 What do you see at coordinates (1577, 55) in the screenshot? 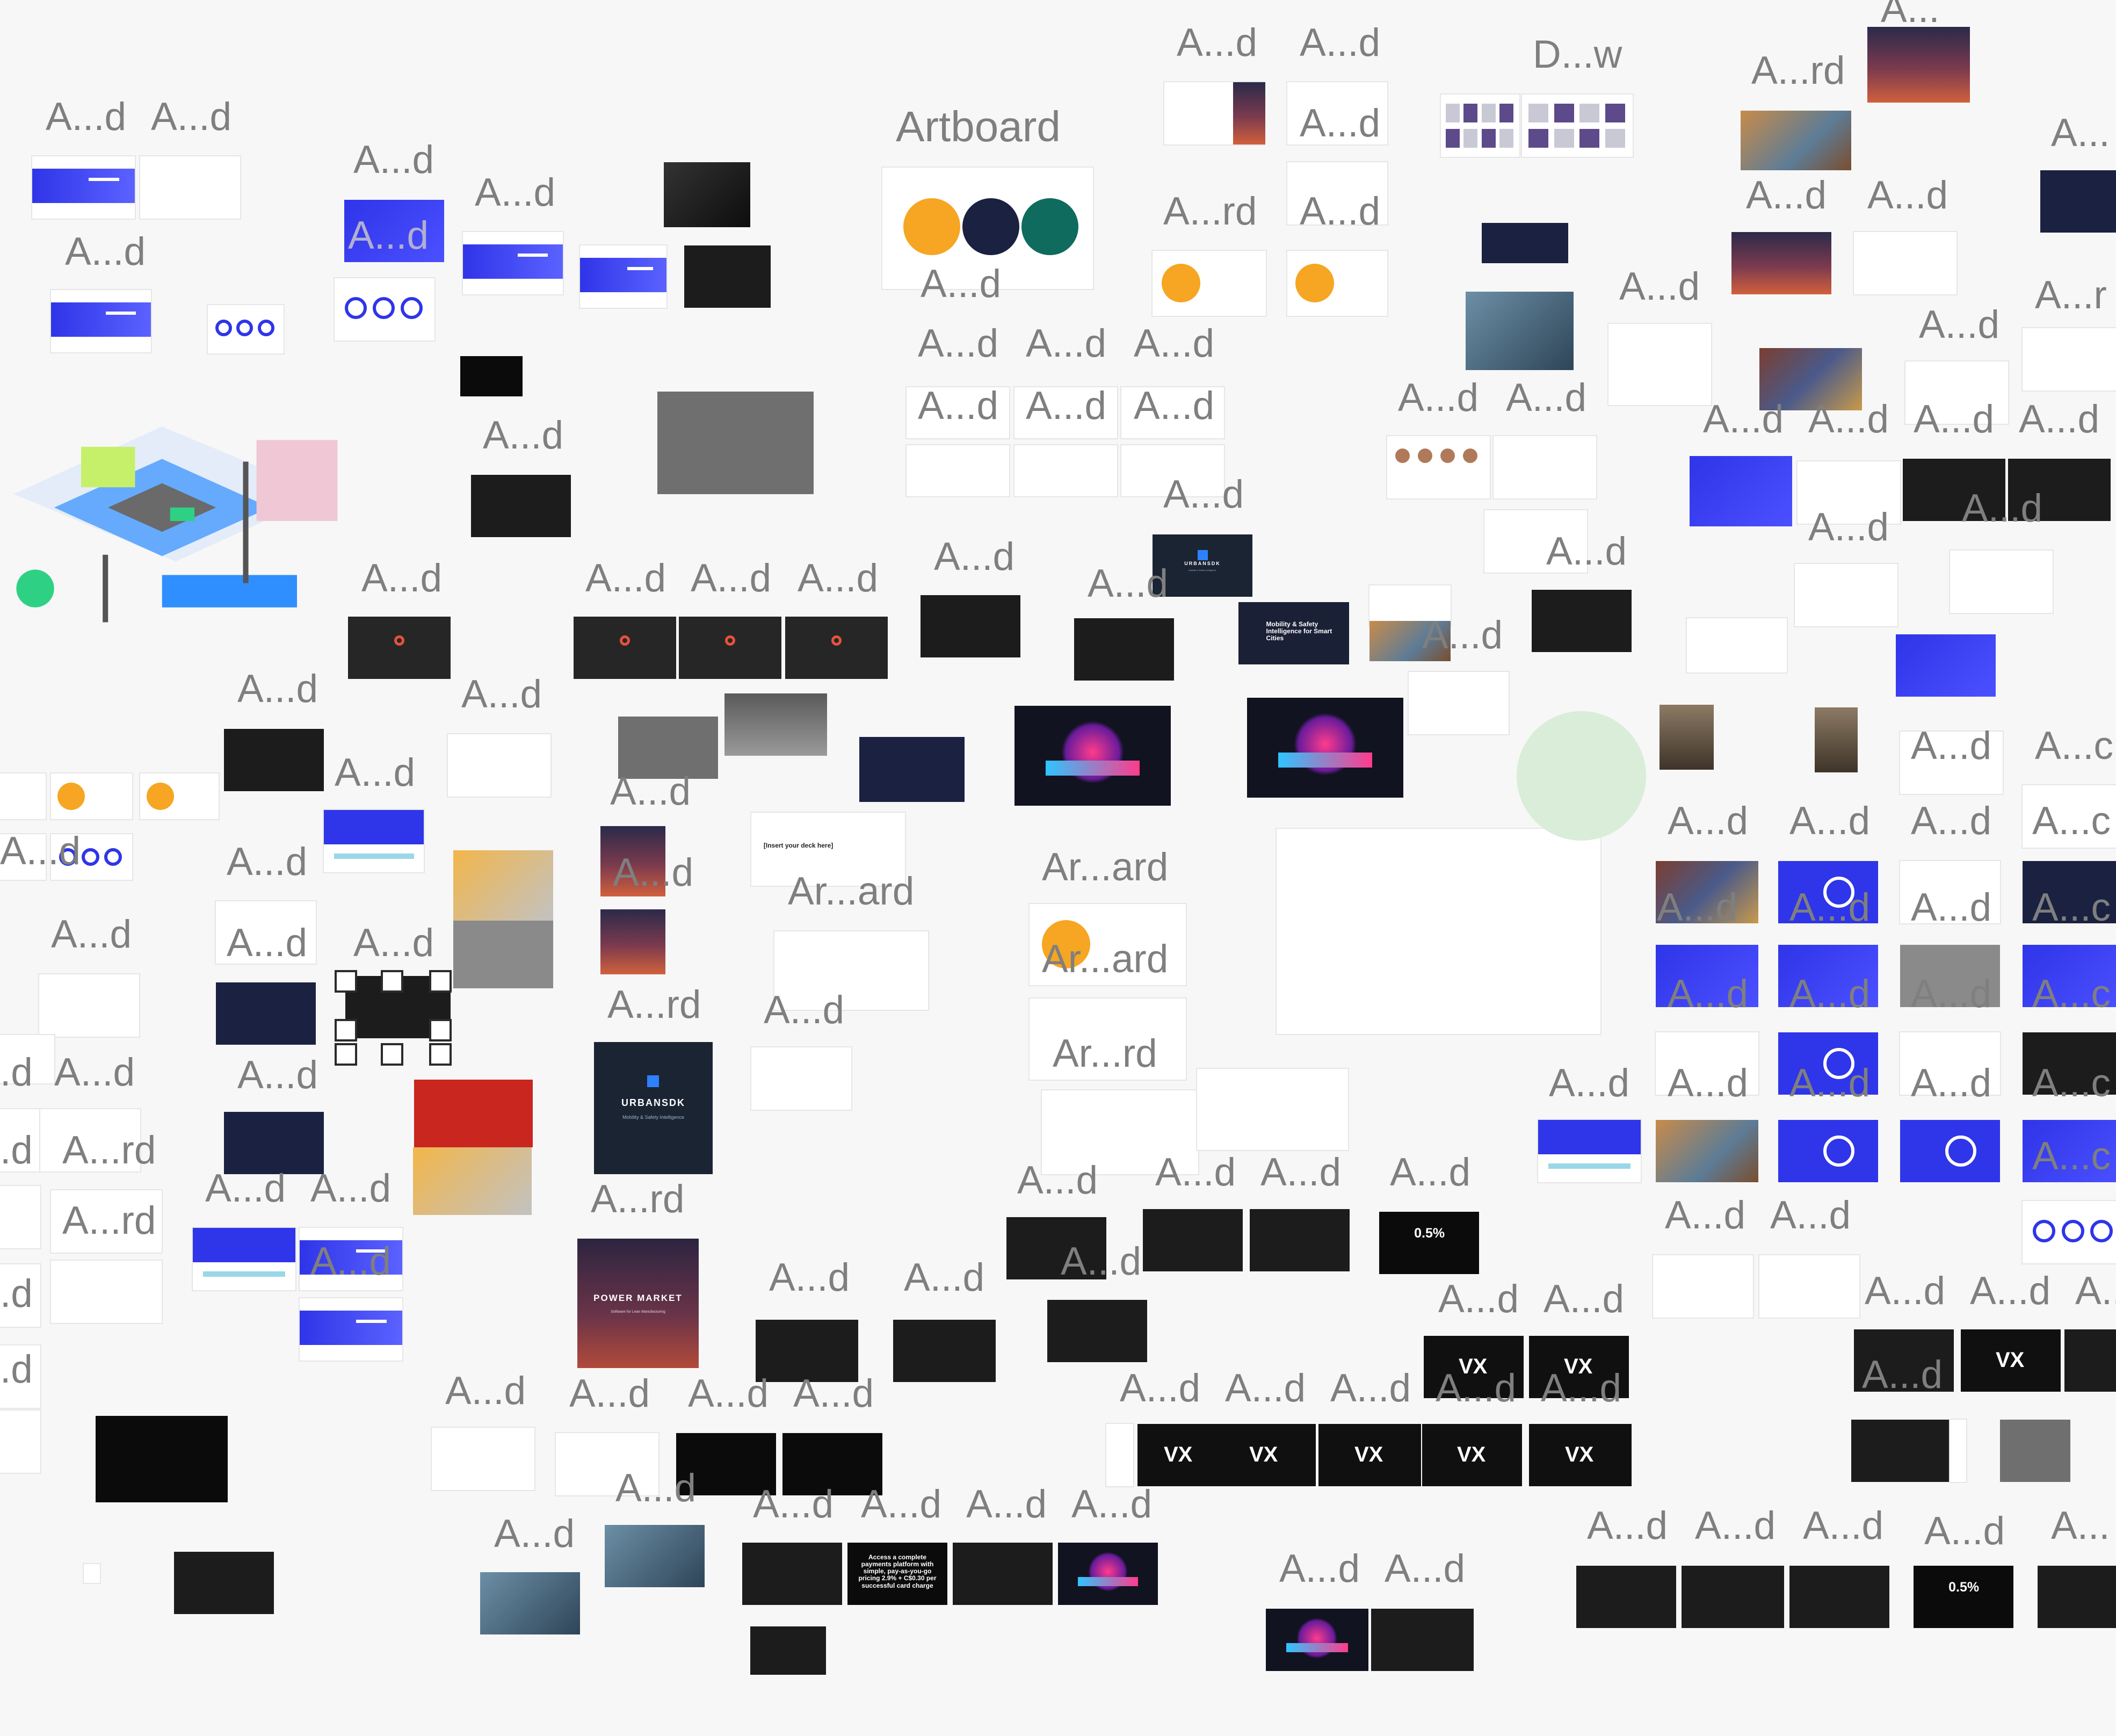
I see `artboard-label: D...w` at bounding box center [1577, 55].